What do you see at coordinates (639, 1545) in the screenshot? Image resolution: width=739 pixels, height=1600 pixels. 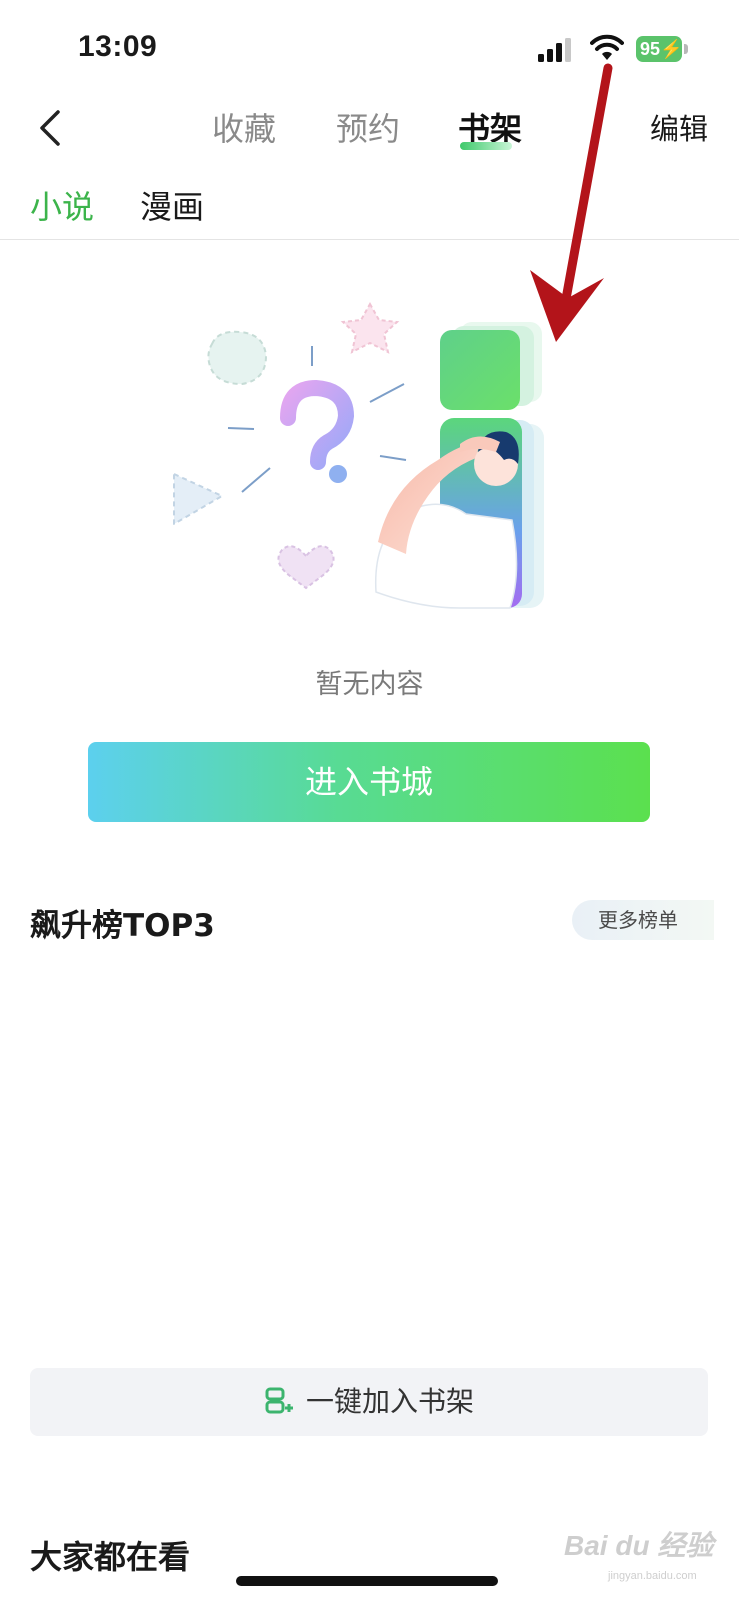 I see `baidu-watermark-logo: Bai du 经验` at bounding box center [639, 1545].